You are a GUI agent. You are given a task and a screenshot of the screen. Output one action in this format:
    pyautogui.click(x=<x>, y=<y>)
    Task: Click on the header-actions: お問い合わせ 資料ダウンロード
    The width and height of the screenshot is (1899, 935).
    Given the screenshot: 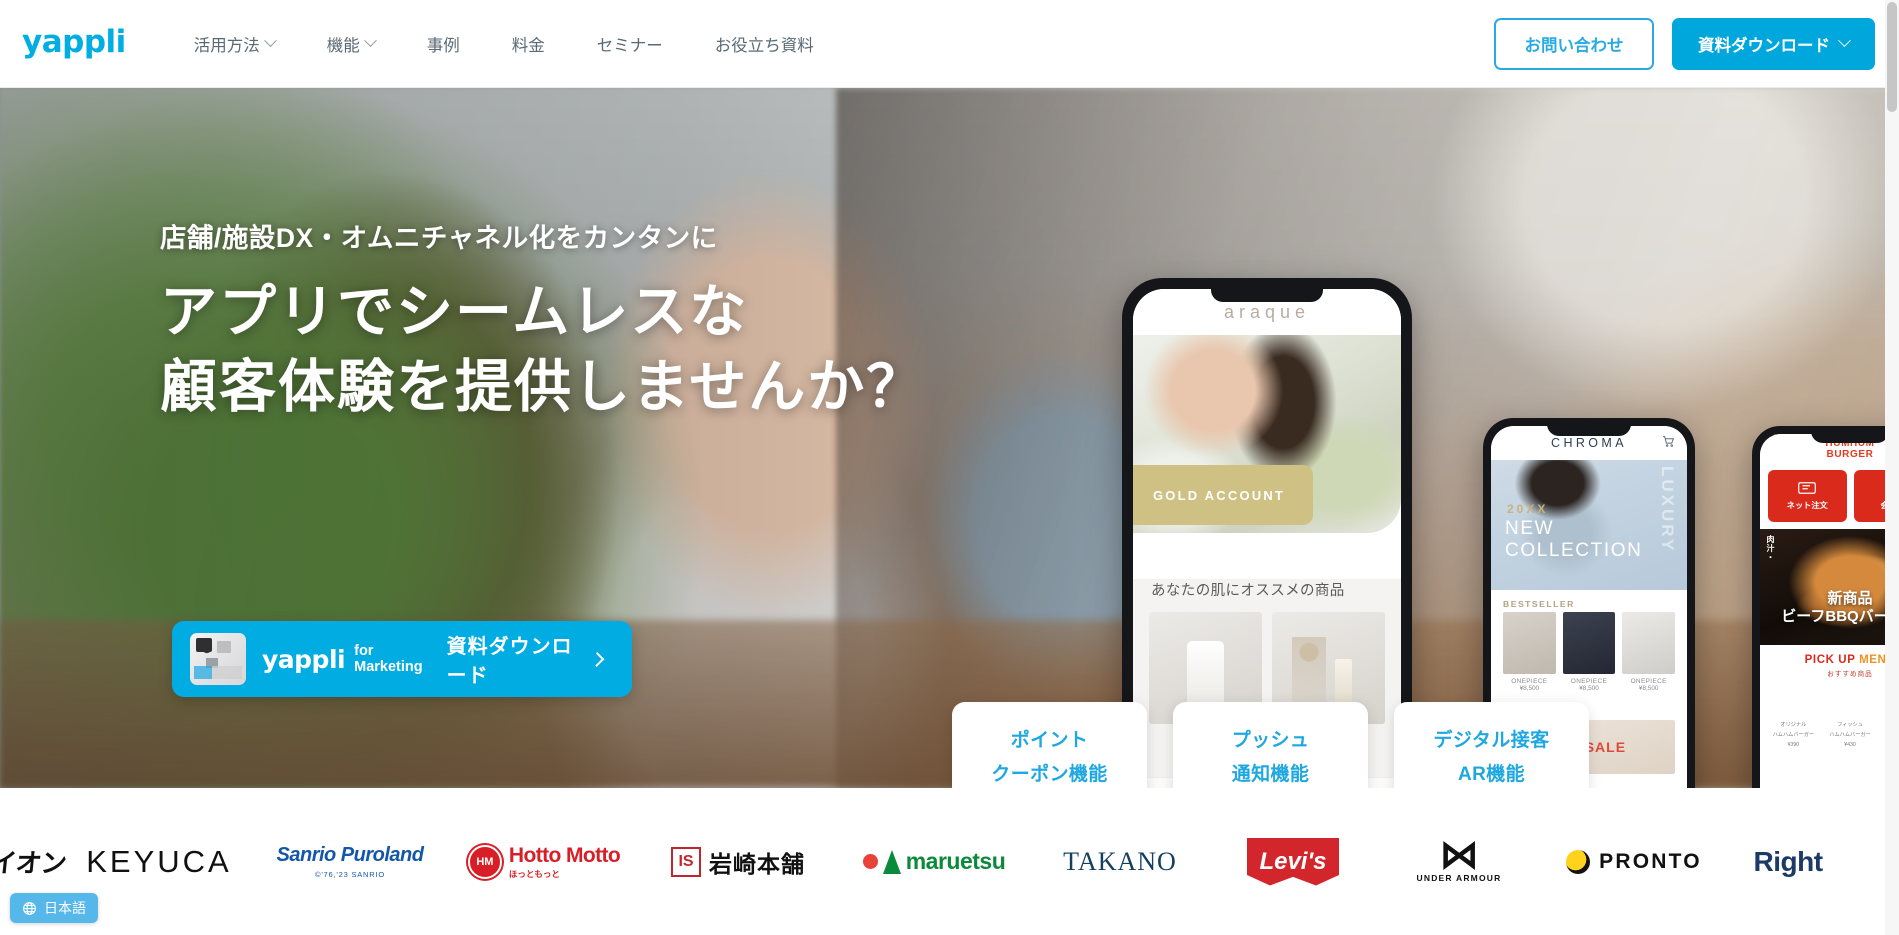 What is the action you would take?
    pyautogui.click(x=1684, y=43)
    